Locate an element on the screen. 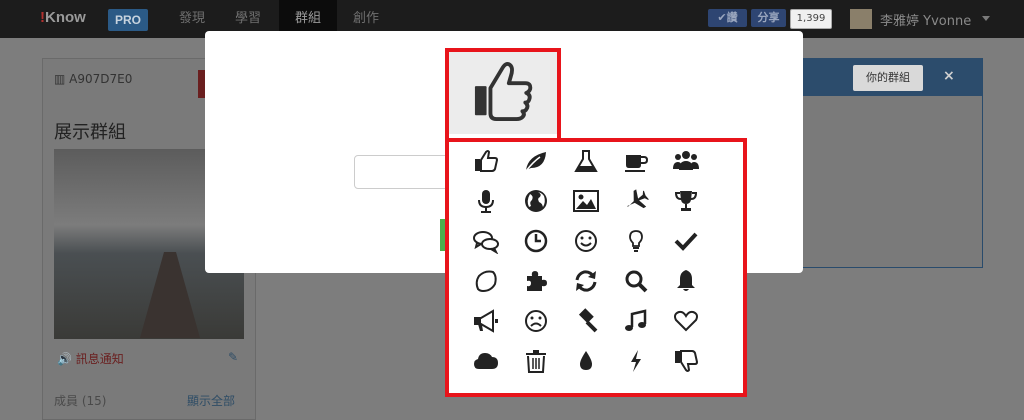  refresh-icon is located at coordinates (586, 281).